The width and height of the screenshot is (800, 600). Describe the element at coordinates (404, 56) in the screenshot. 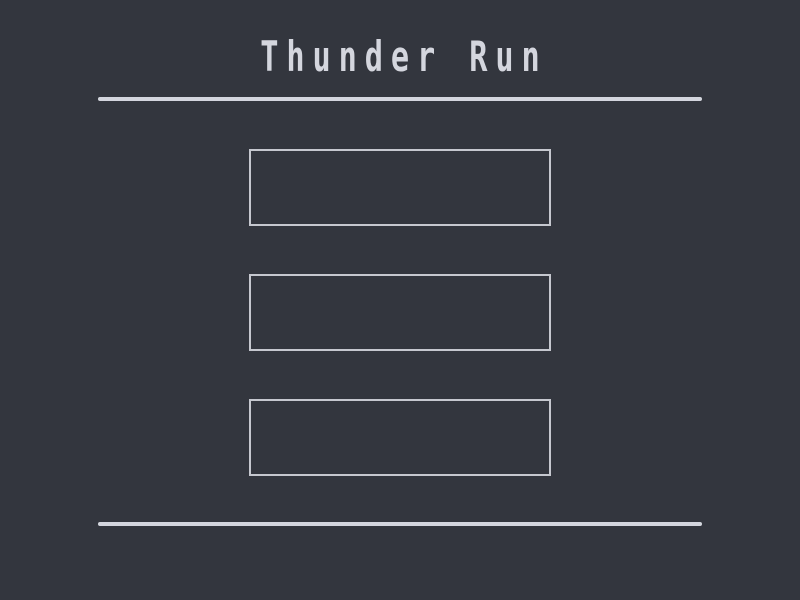

I see `game-title: Thunder Run` at that location.